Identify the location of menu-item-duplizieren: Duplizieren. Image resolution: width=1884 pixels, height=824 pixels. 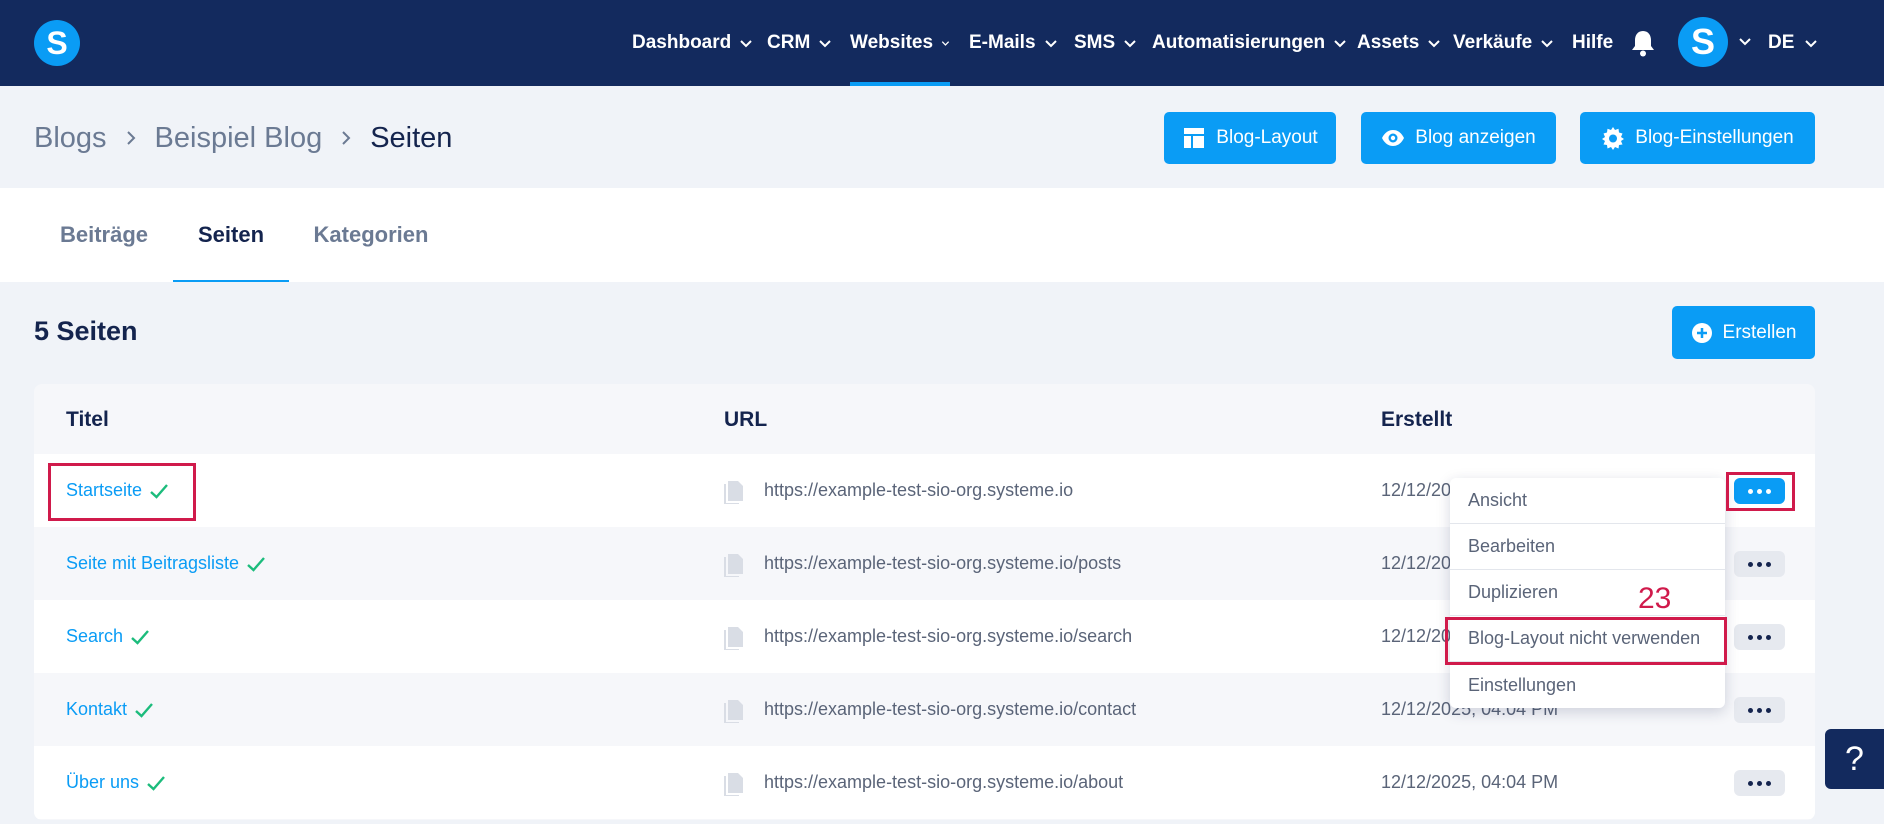
(1587, 593).